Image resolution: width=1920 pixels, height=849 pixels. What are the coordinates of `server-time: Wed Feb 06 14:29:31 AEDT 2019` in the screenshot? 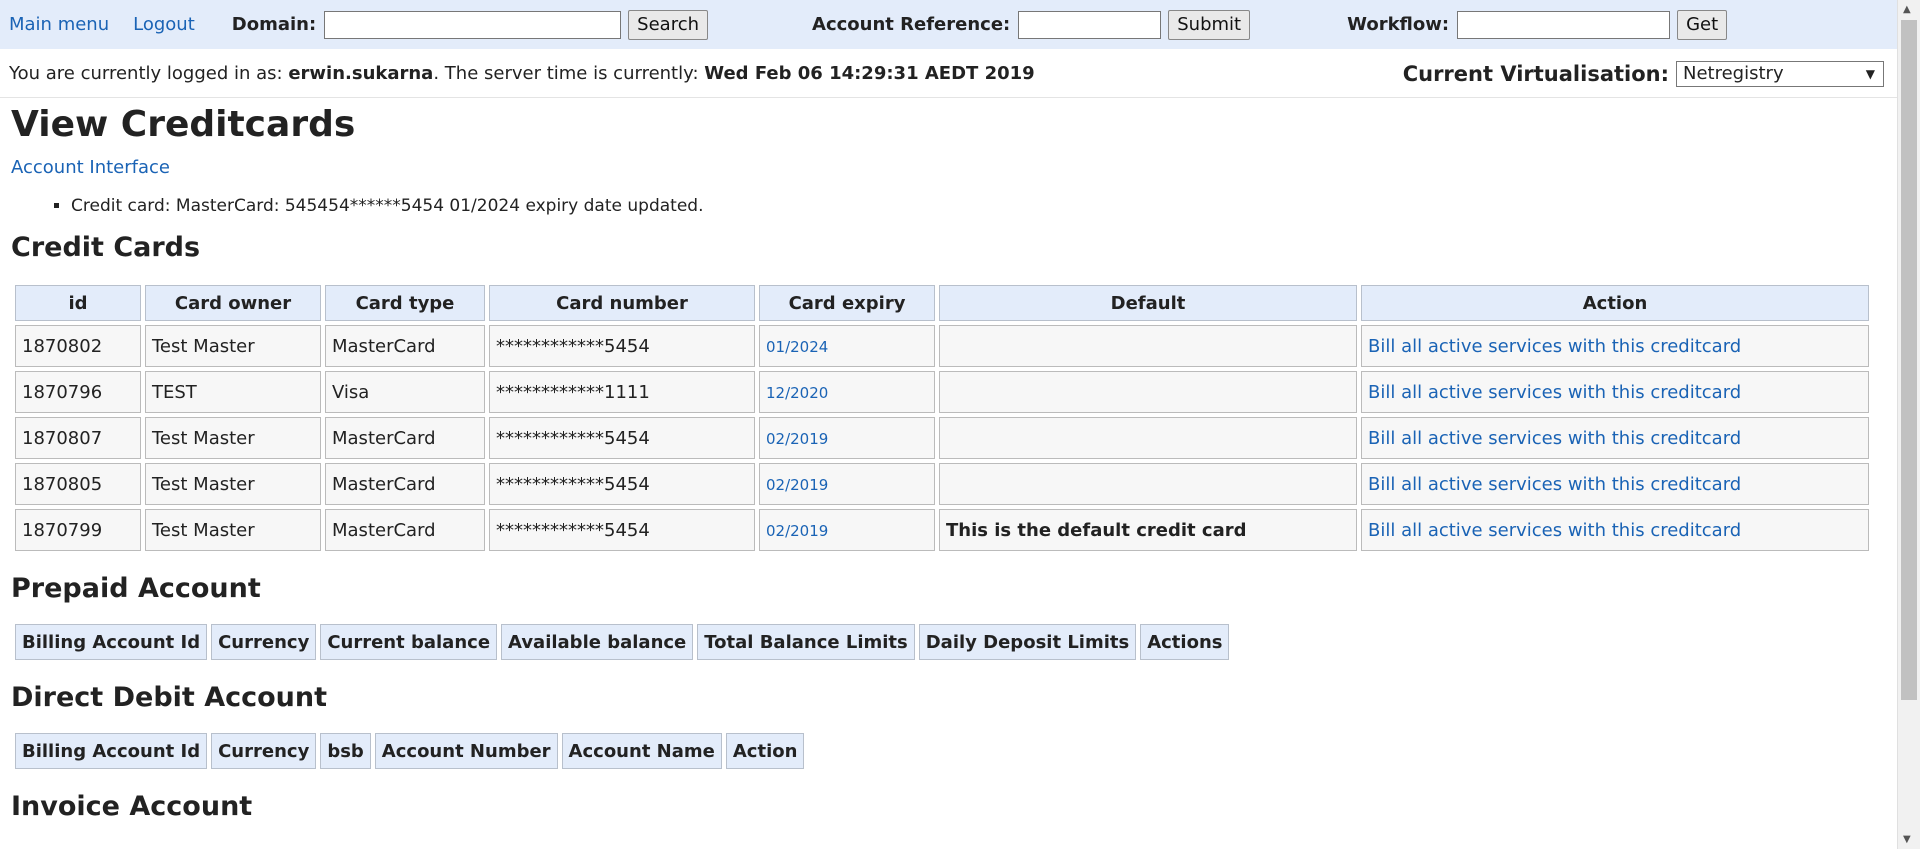 It's located at (869, 73).